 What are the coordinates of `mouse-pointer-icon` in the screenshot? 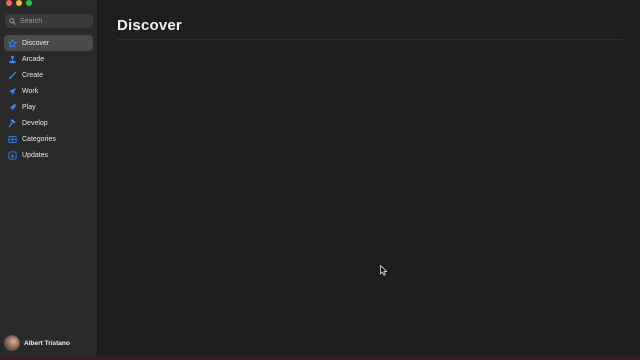 It's located at (384, 270).